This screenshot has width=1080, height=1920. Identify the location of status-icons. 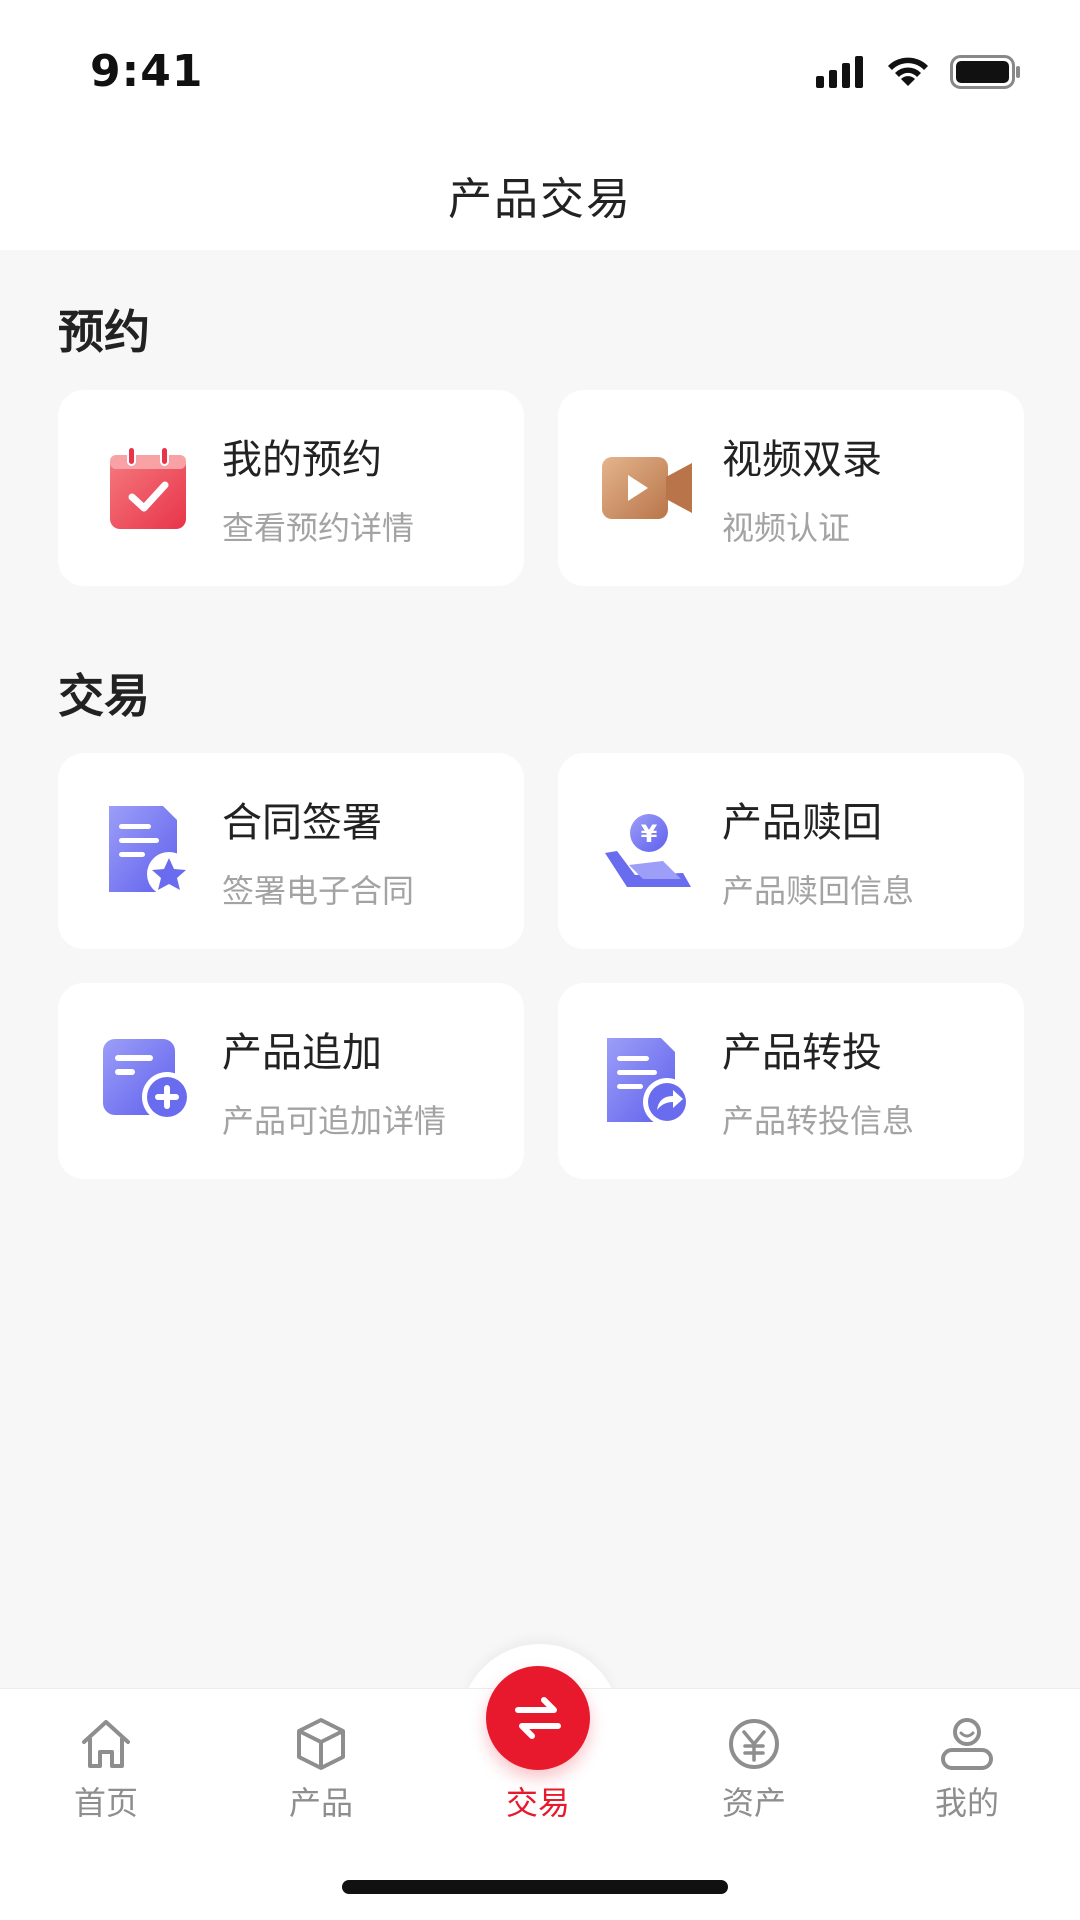
(919, 72).